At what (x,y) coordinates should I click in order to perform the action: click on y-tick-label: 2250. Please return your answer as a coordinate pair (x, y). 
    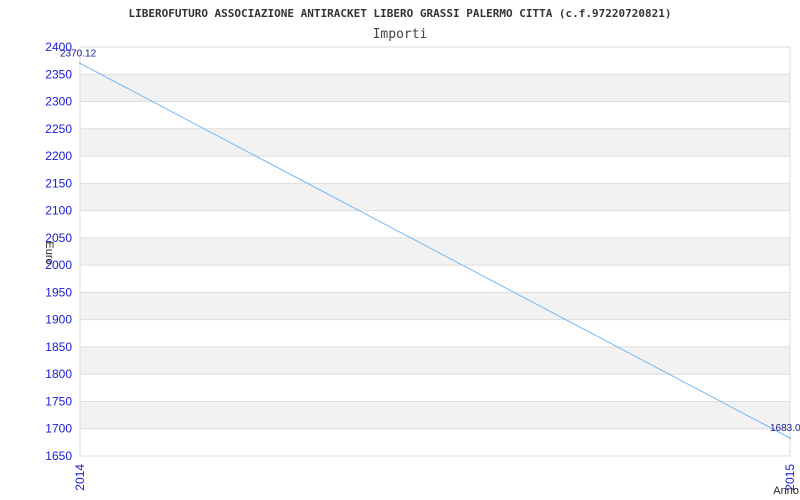
    Looking at the image, I should click on (58, 129).